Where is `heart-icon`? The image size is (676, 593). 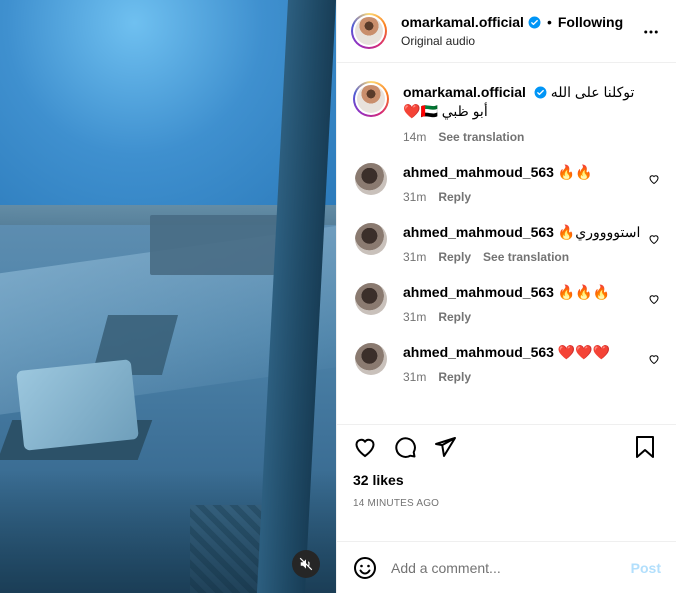
heart-icon is located at coordinates (365, 448).